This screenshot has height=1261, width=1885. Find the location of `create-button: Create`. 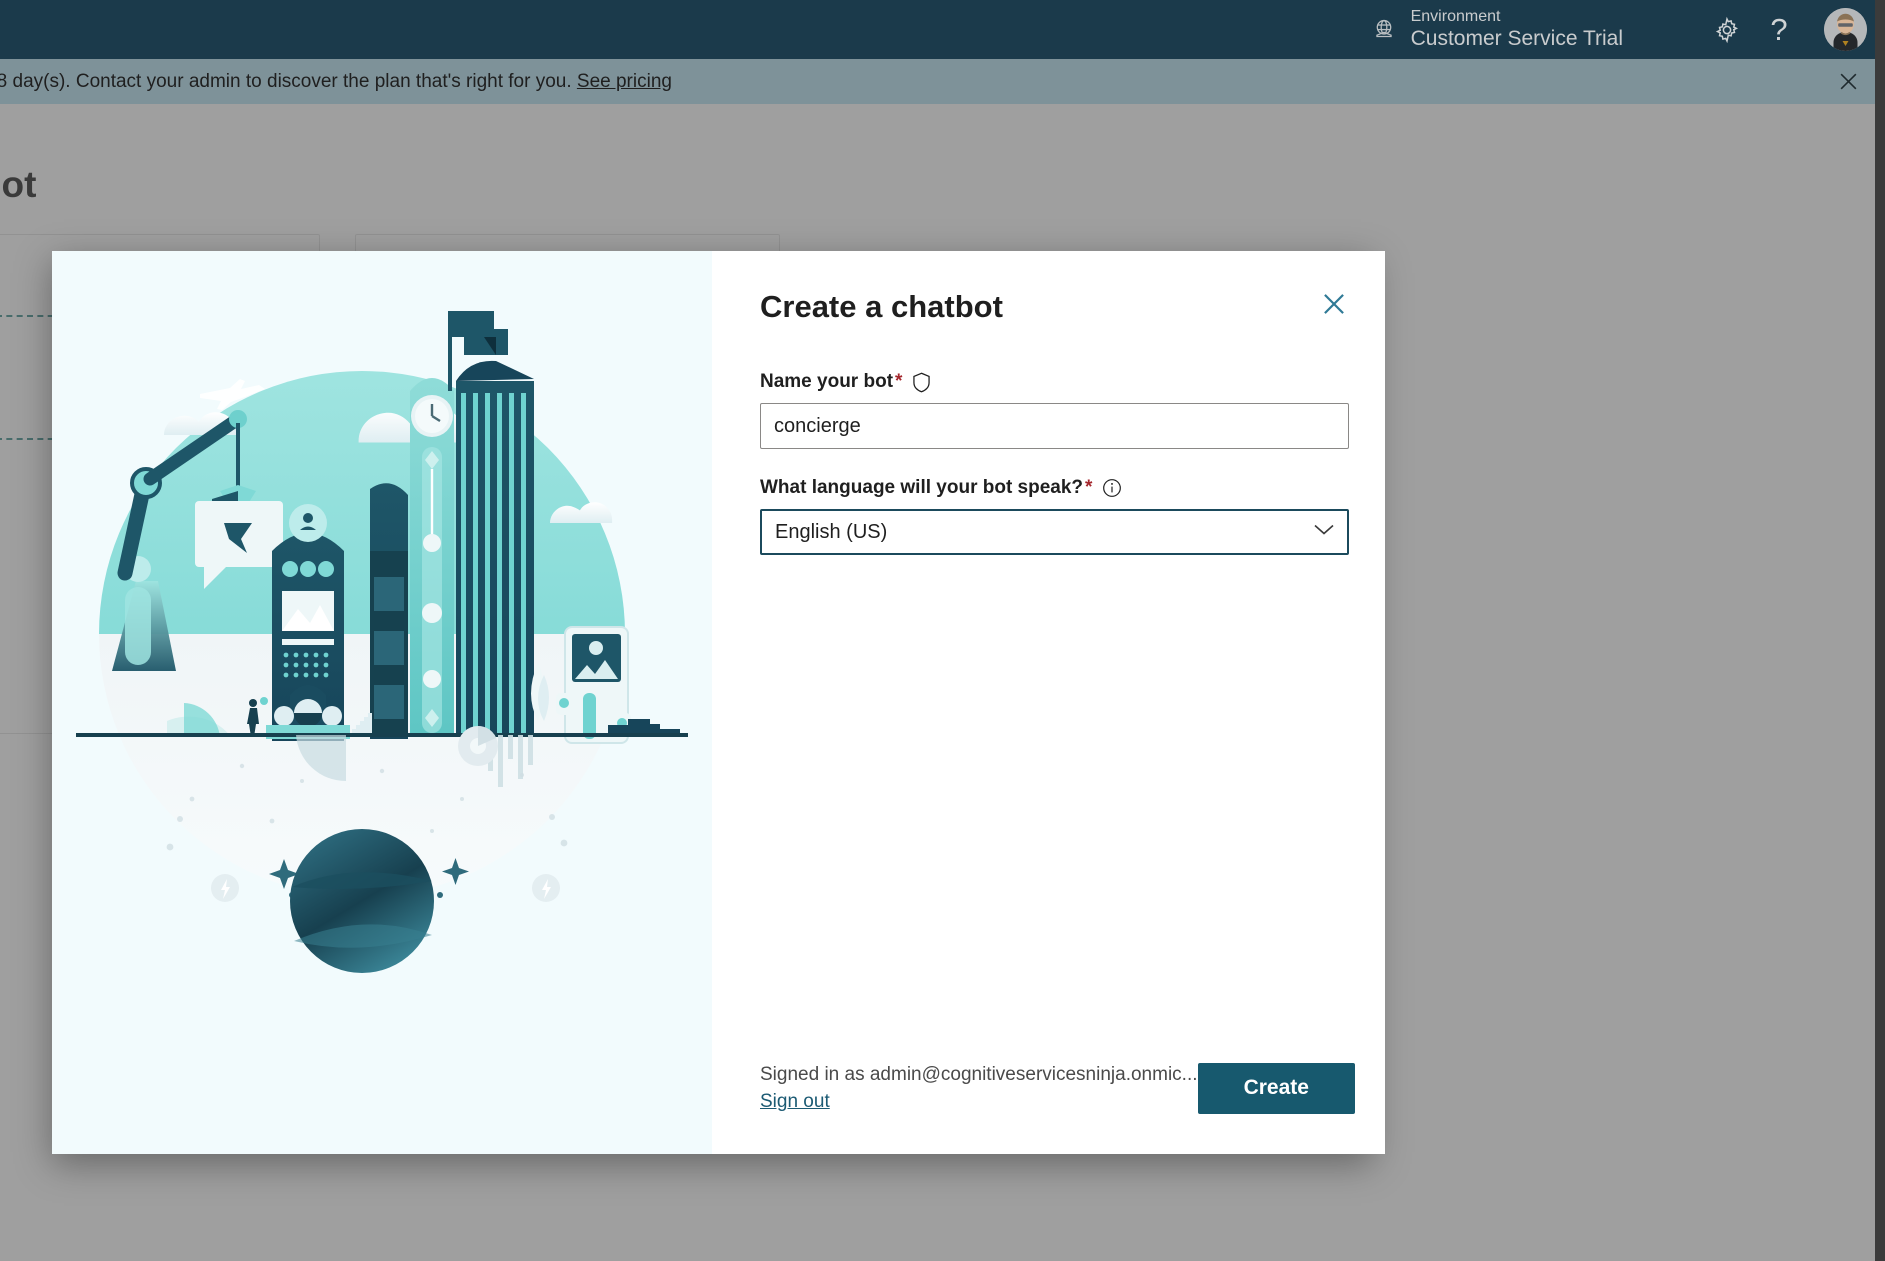

create-button: Create is located at coordinates (1276, 1088).